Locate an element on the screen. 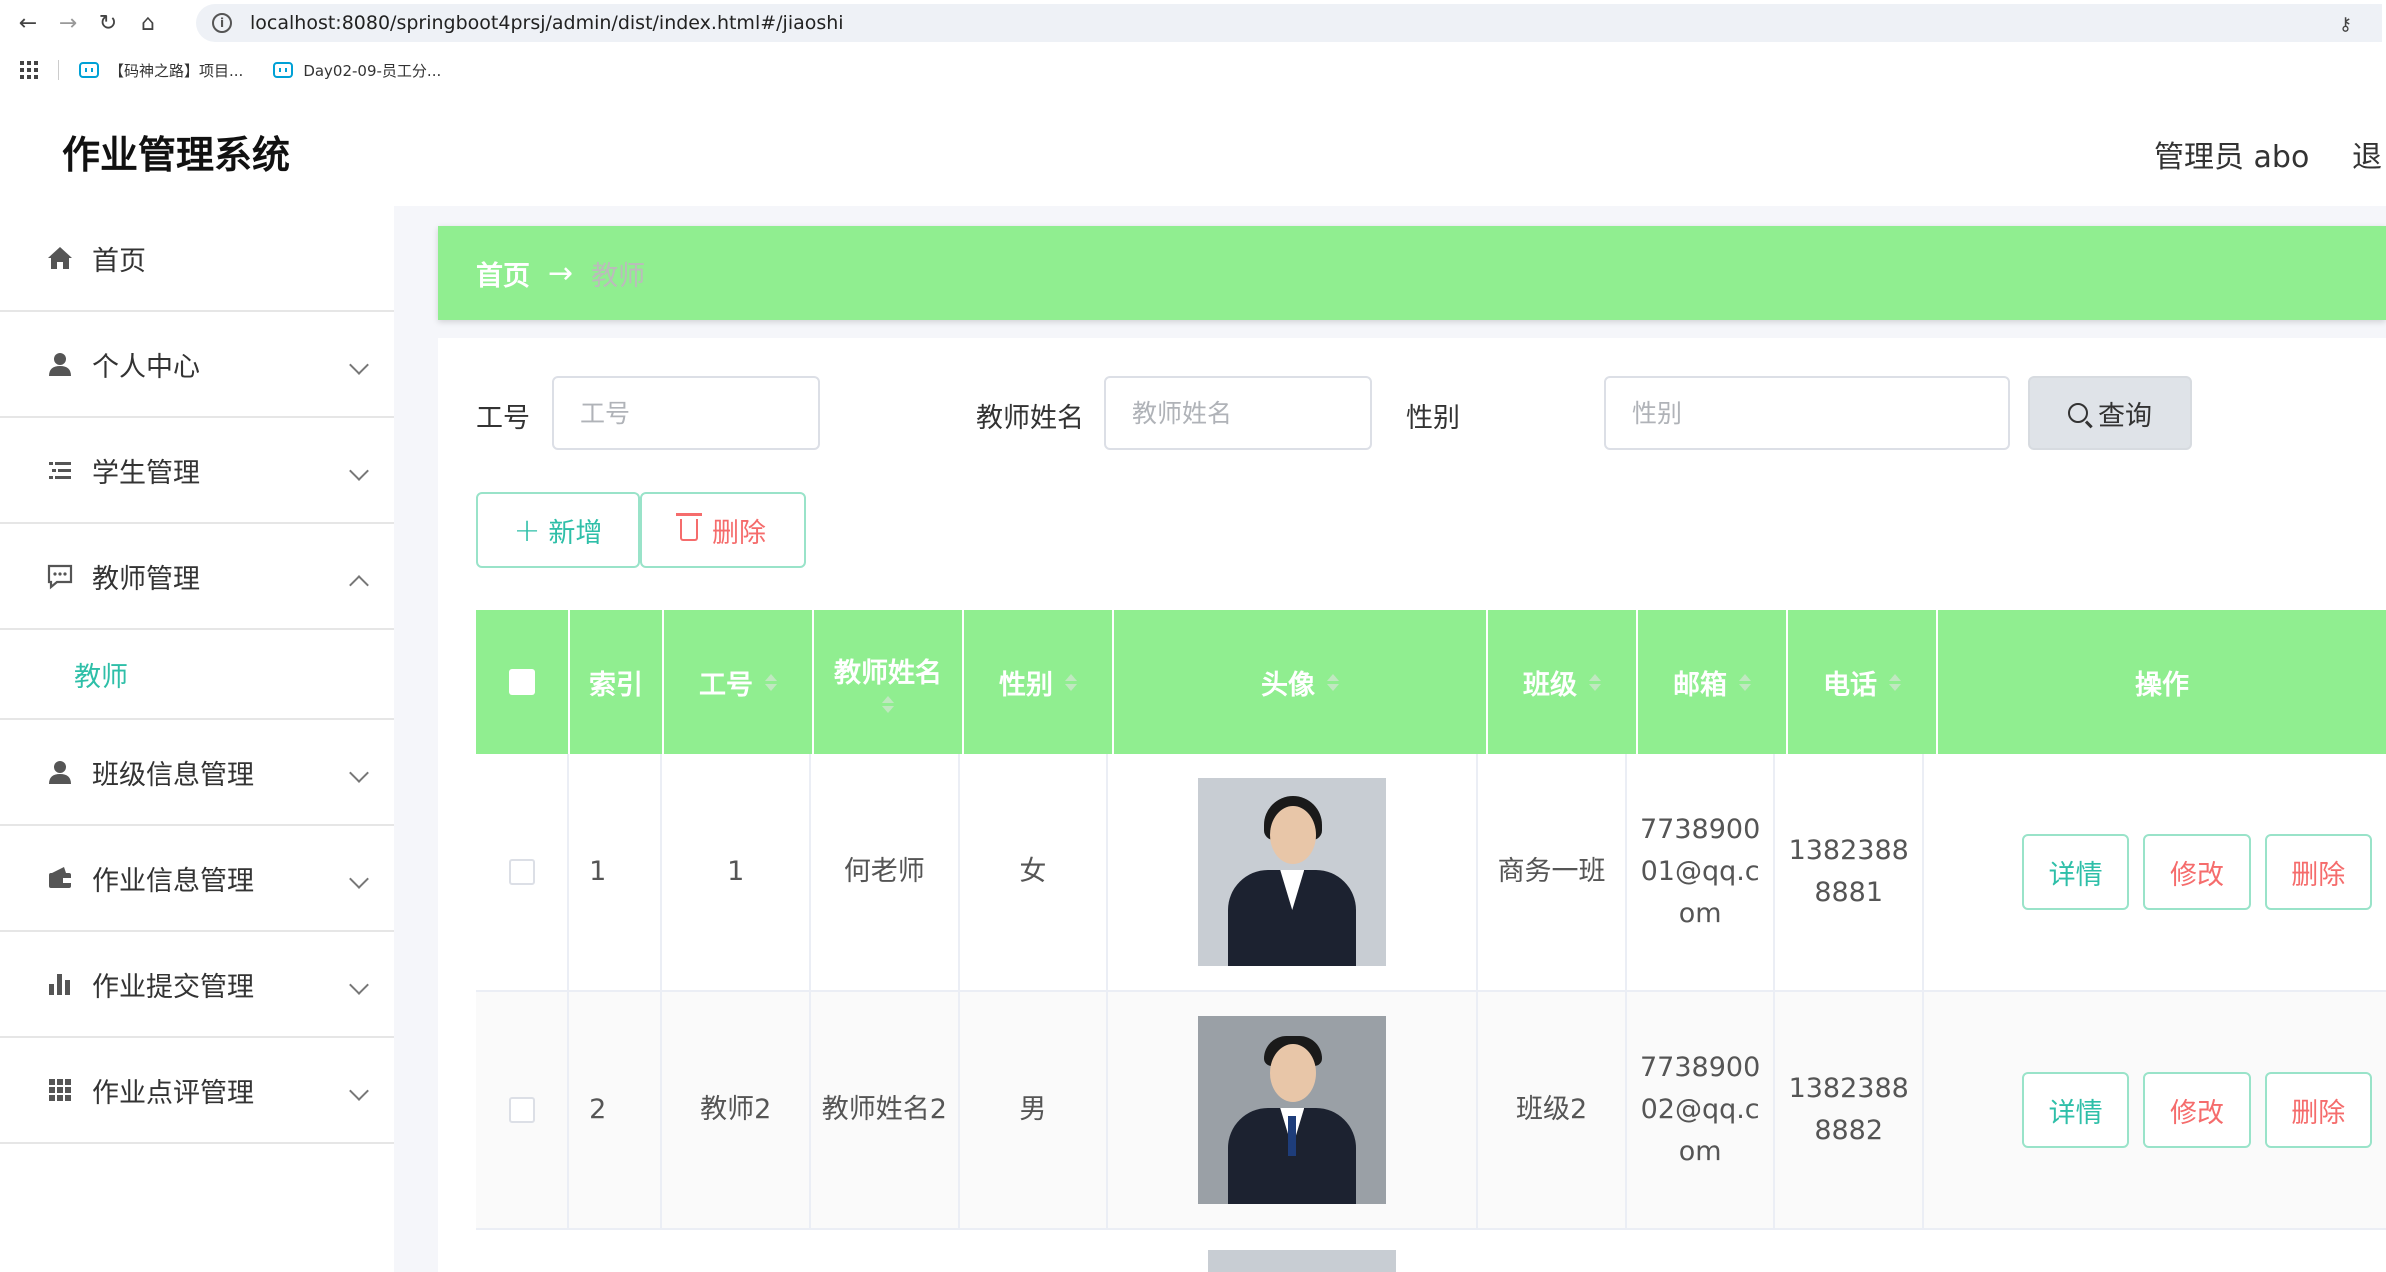 The width and height of the screenshot is (2386, 1272). sidebar-item-teachers: 教师管理 is located at coordinates (197, 577).